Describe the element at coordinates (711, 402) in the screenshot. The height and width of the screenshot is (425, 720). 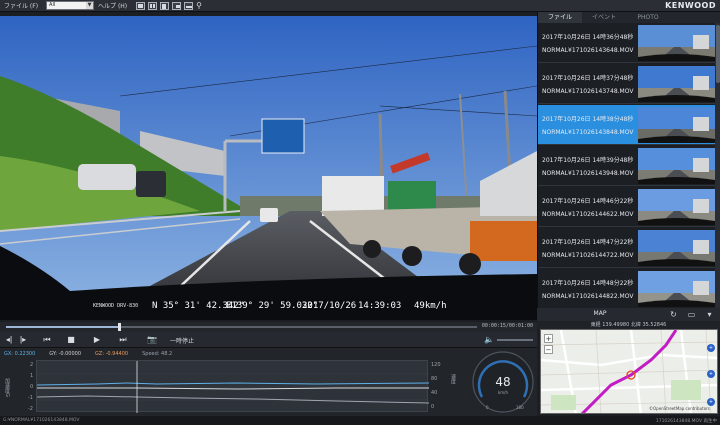
I see `pan-down-icon: +` at that location.